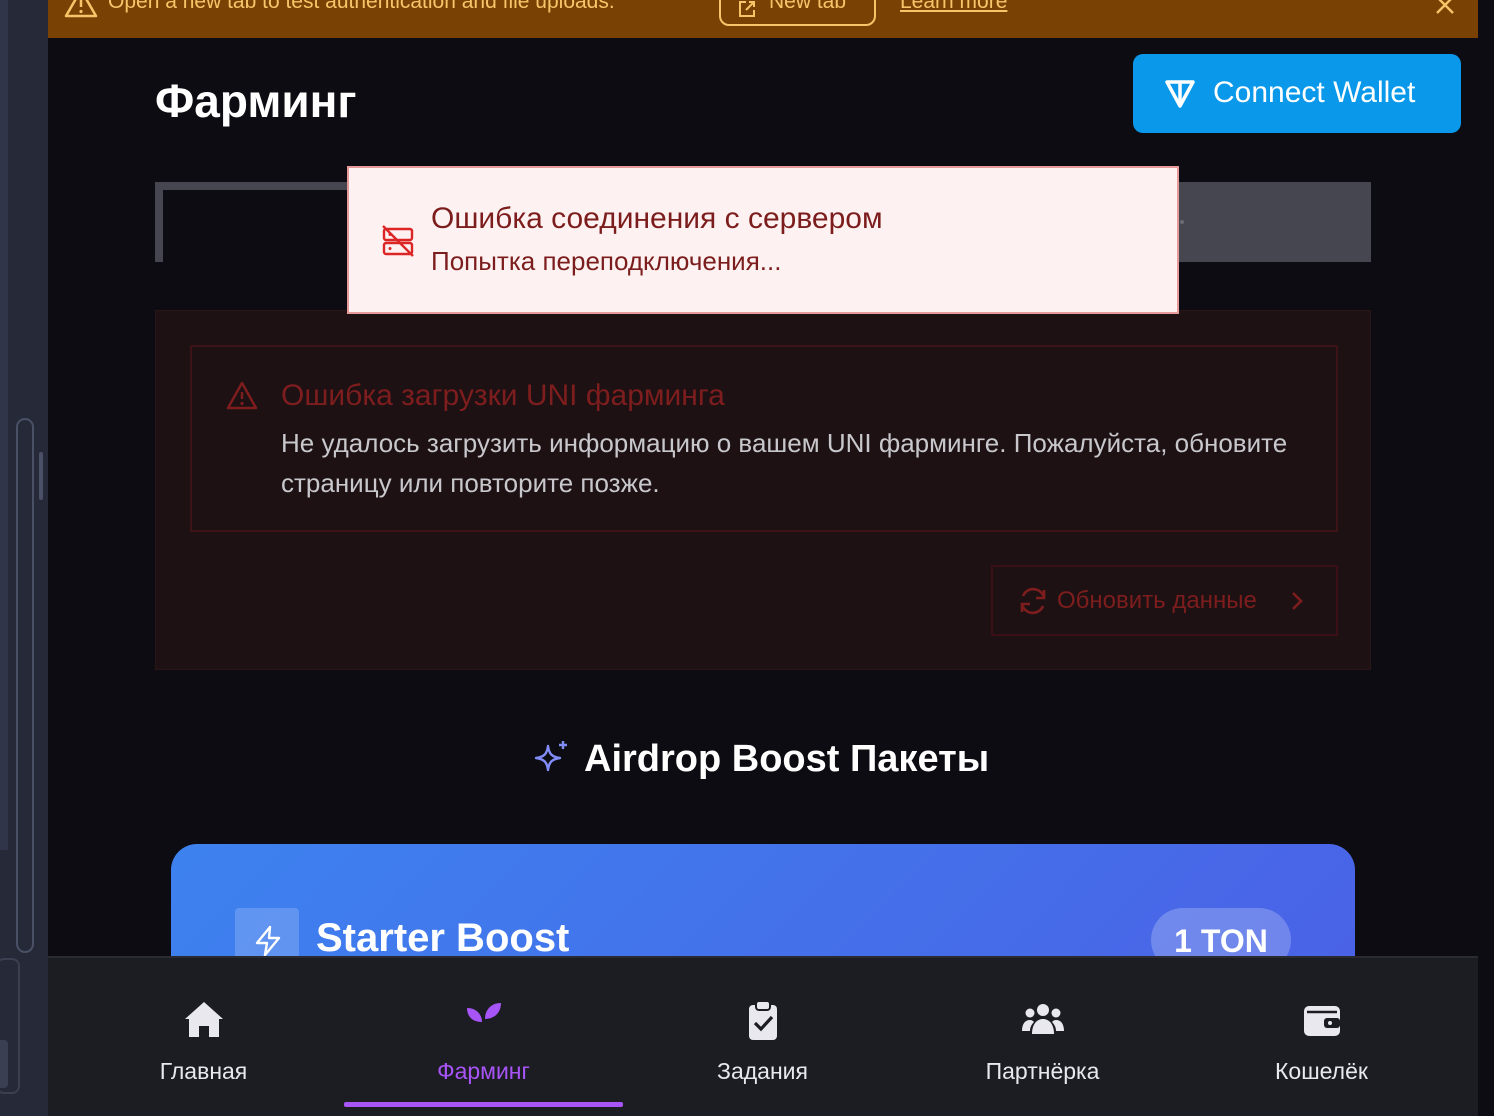  What do you see at coordinates (484, 1020) in the screenshot?
I see `sprout-icon` at bounding box center [484, 1020].